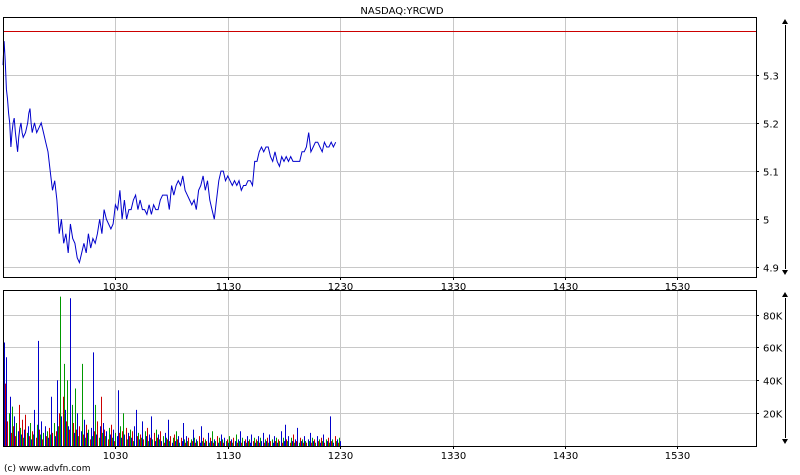 The height and width of the screenshot is (475, 800). Describe the element at coordinates (773, 317) in the screenshot. I see `volume-y-tick-label: 80K` at that location.